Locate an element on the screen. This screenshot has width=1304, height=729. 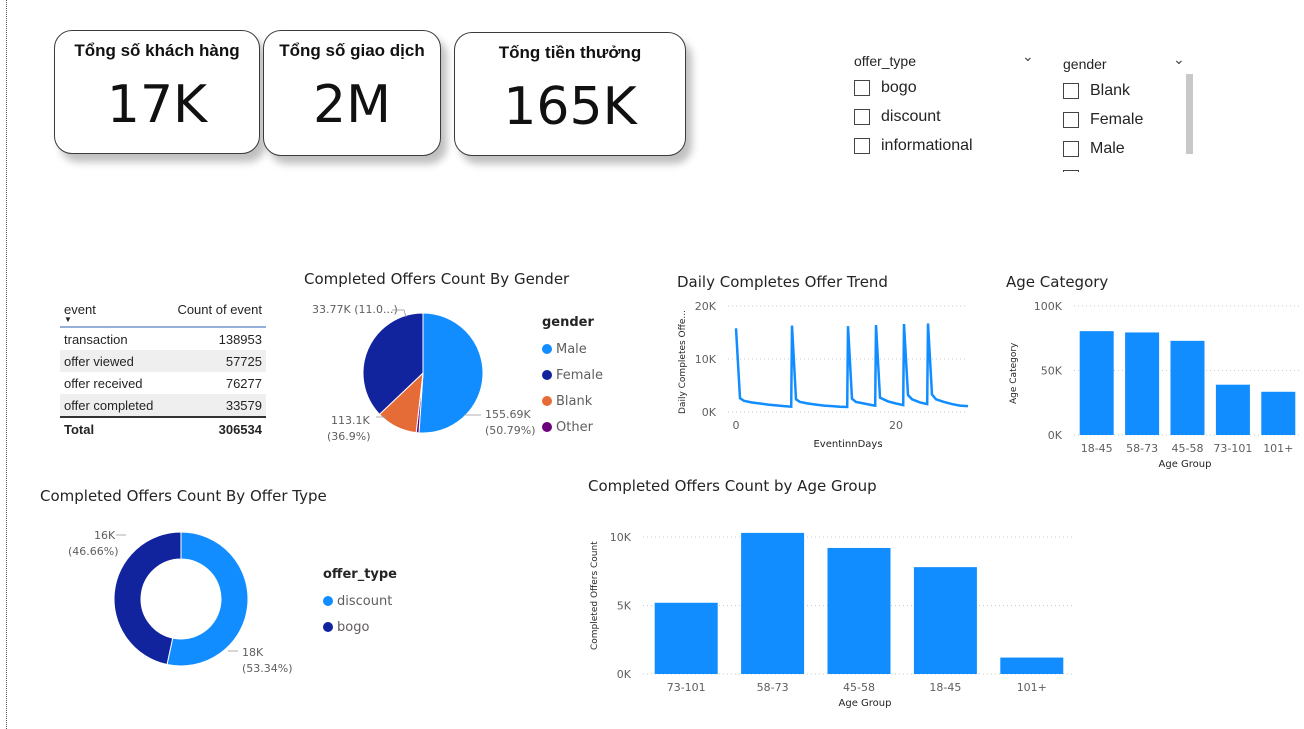
data-label-discount: 18K is located at coordinates (253, 652).